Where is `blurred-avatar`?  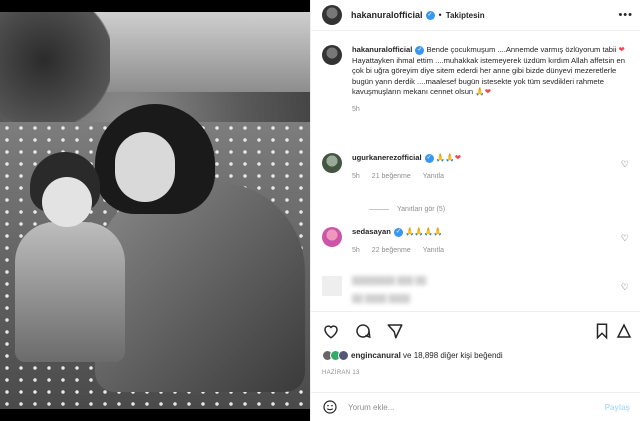 blurred-avatar is located at coordinates (332, 286).